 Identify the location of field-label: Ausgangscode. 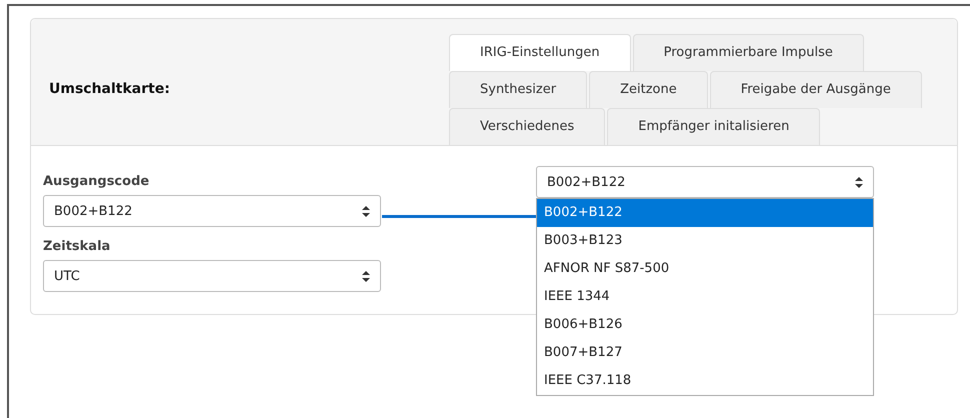
(96, 181).